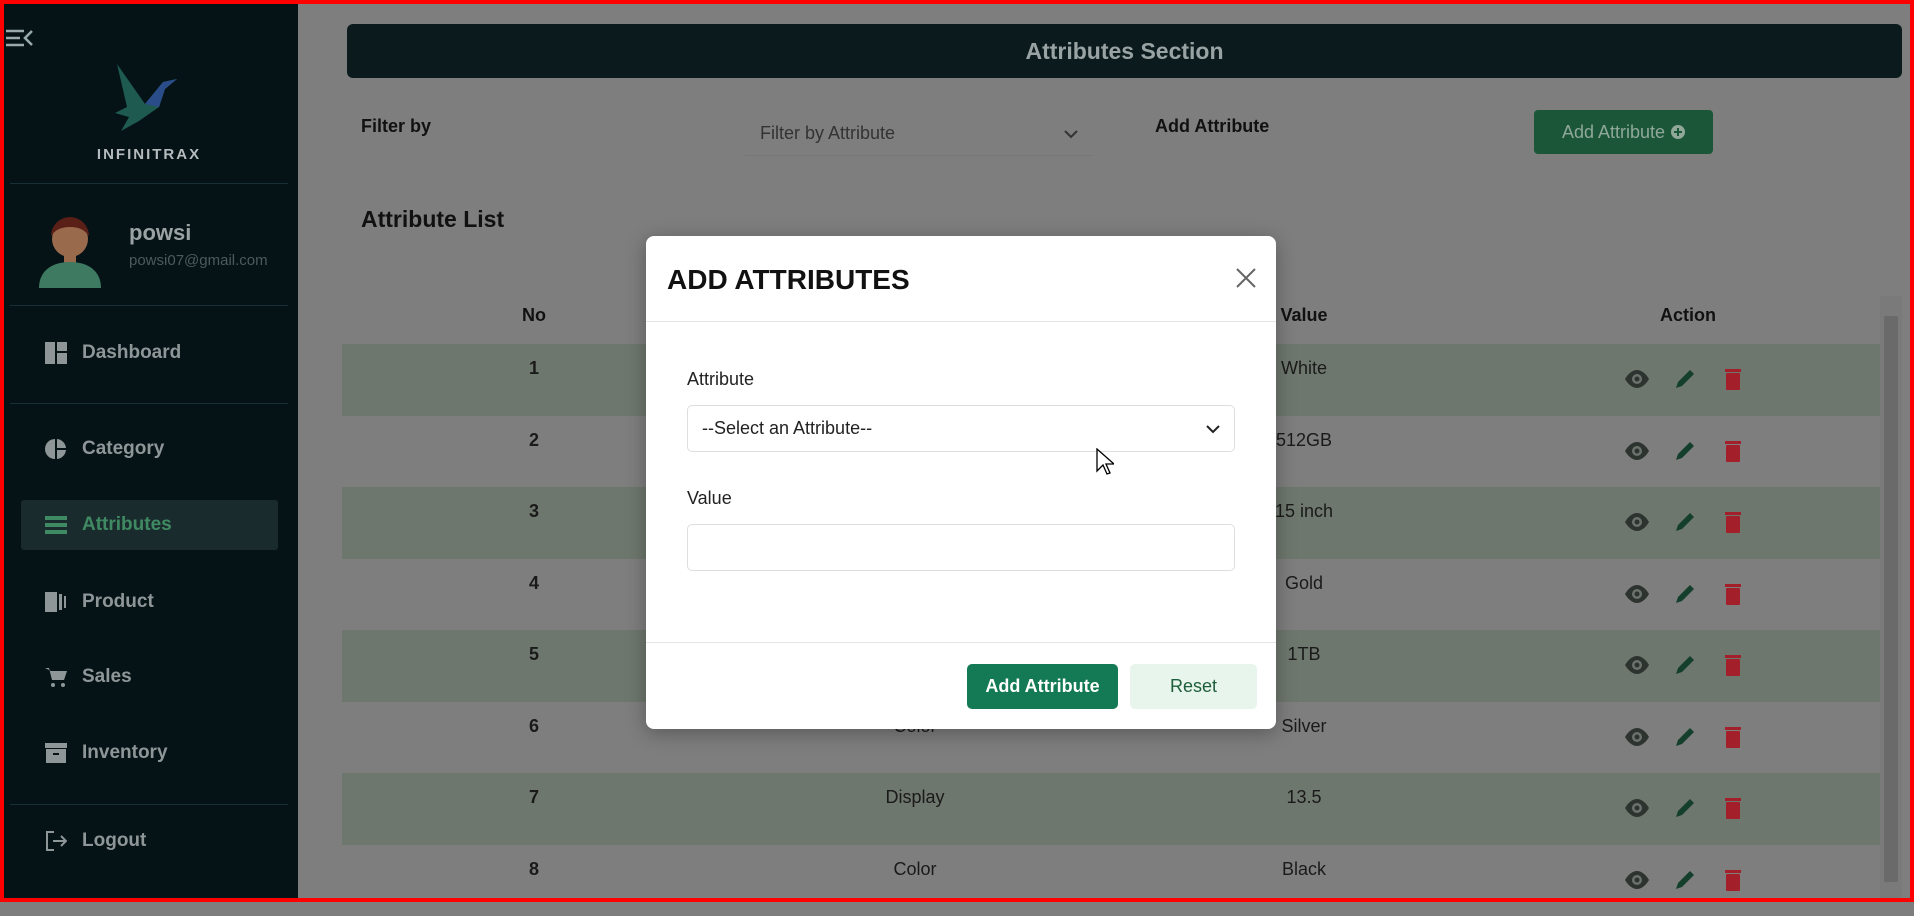 The image size is (1914, 916). Describe the element at coordinates (918, 134) in the screenshot. I see `filter-select: Filter by Attribute` at that location.